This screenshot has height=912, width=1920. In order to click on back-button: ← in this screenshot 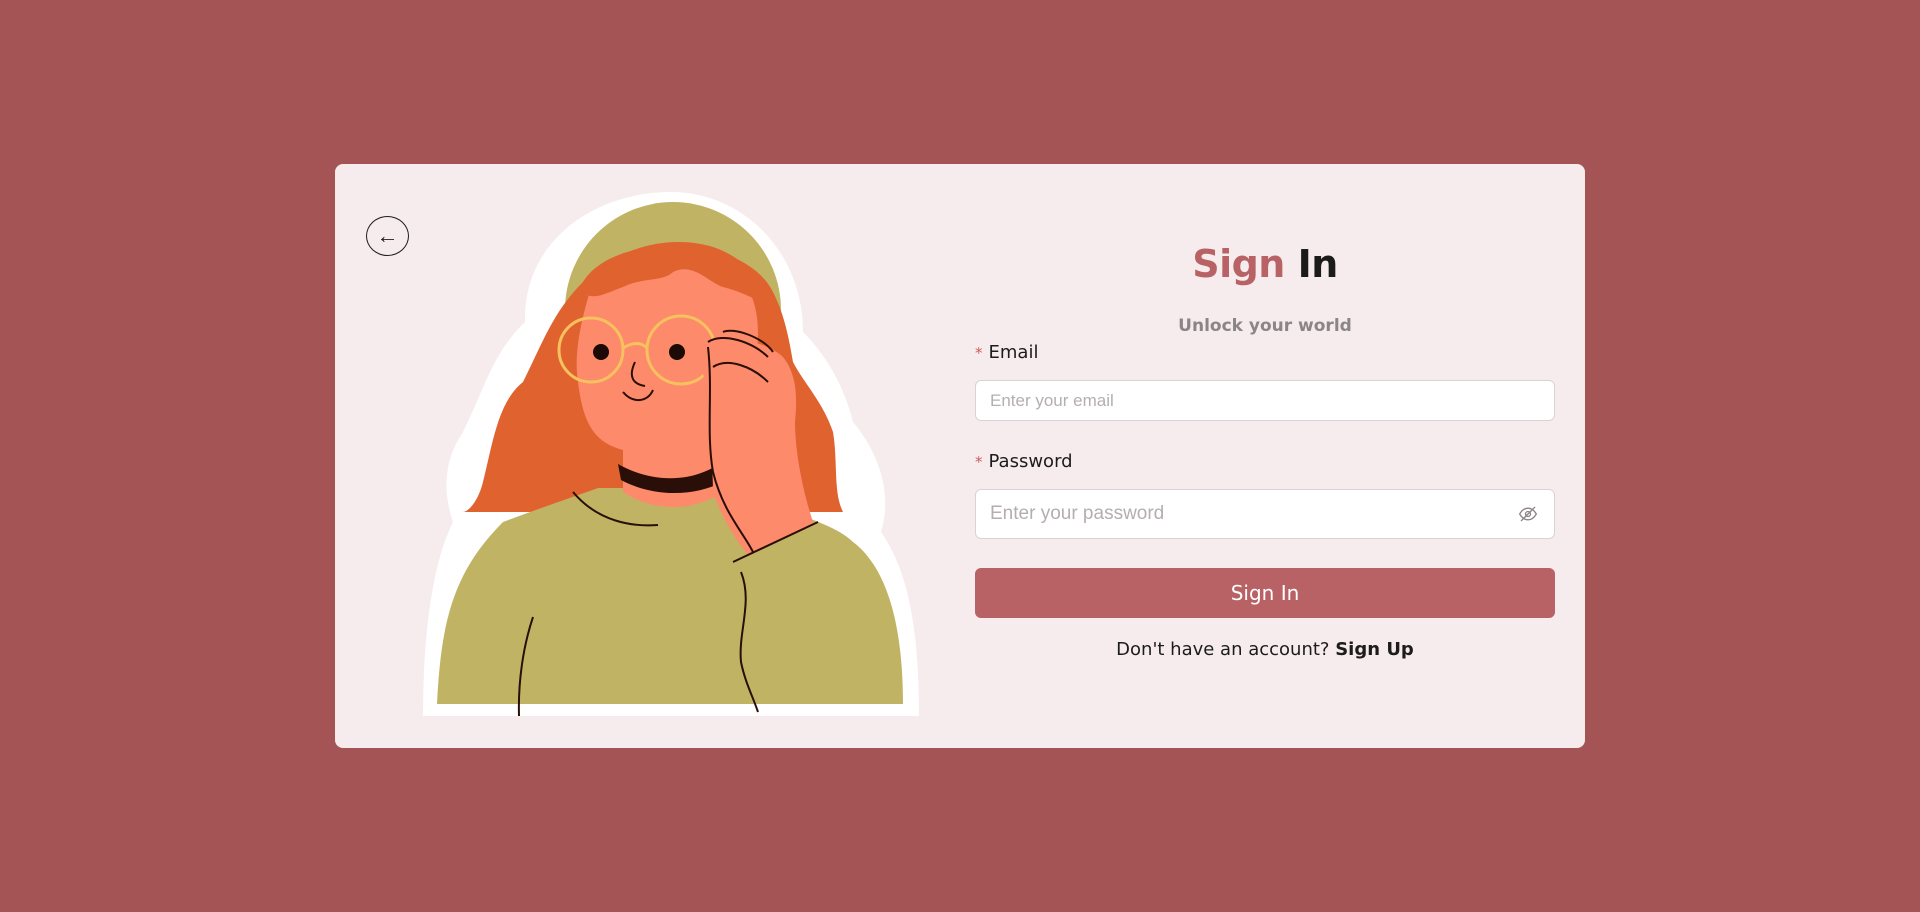, I will do `click(387, 236)`.